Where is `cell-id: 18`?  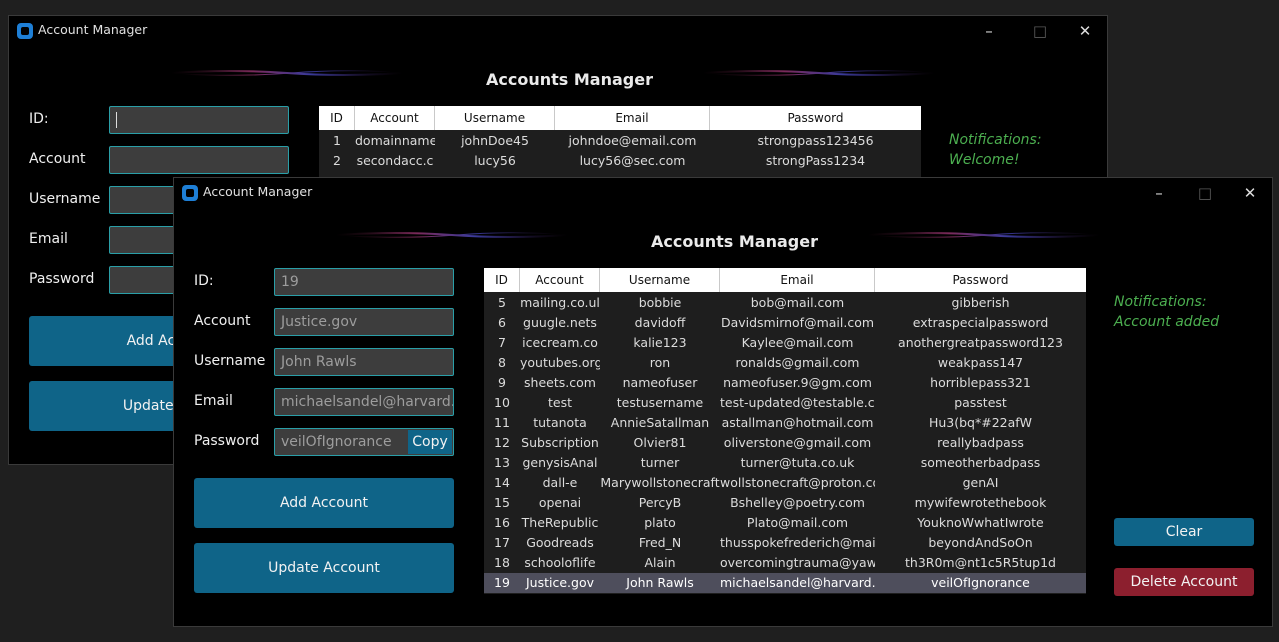 cell-id: 18 is located at coordinates (502, 562).